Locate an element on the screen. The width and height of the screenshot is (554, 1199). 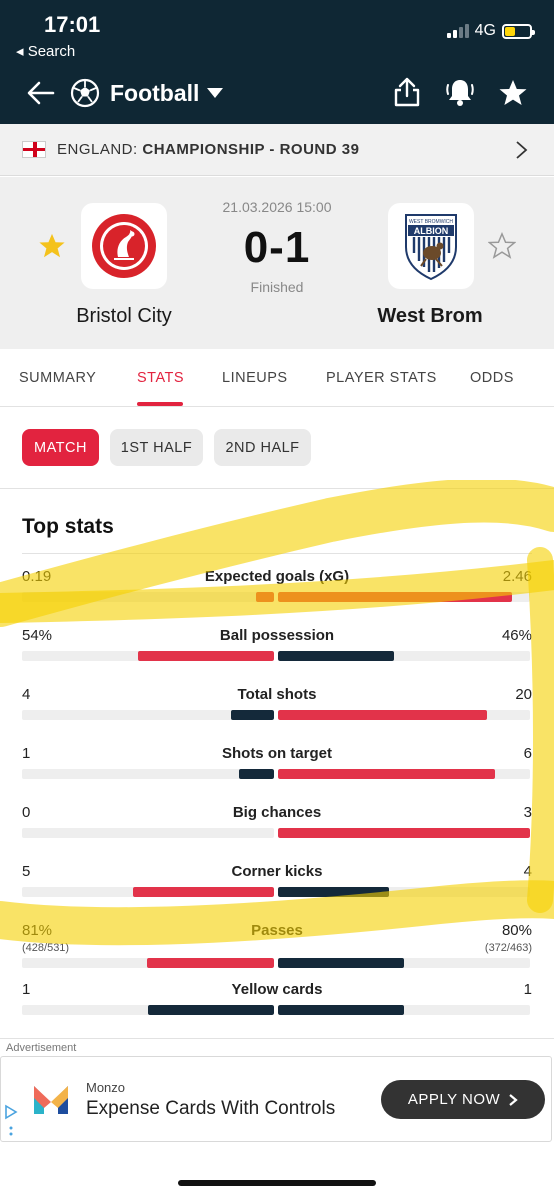
sport-title: Football is located at coordinates (154, 93).